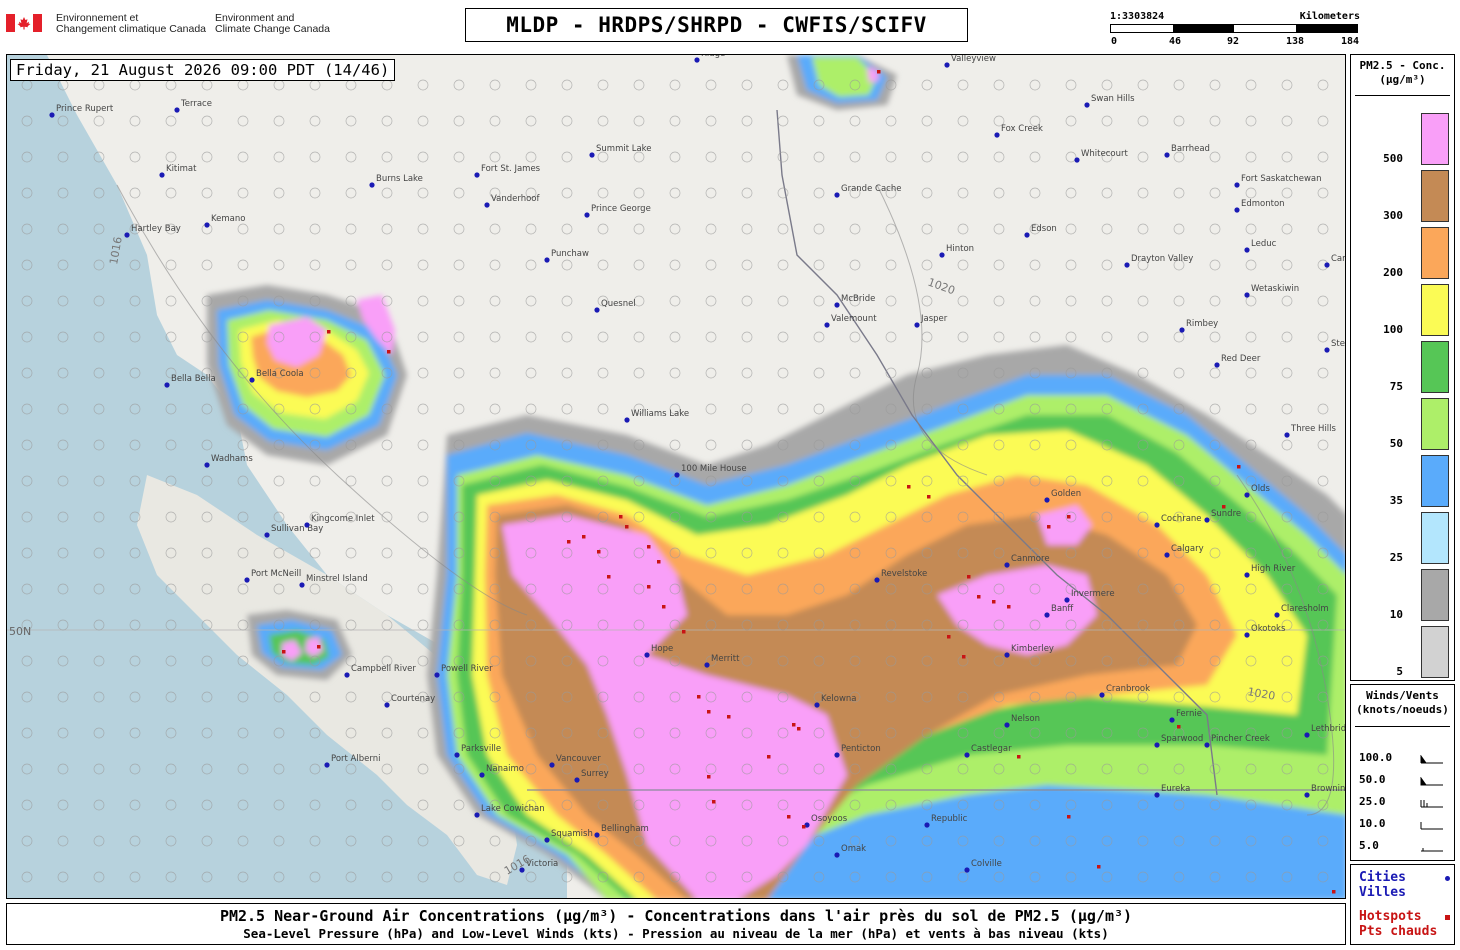  What do you see at coordinates (20, 631) in the screenshot?
I see `latitude-label: 50N` at bounding box center [20, 631].